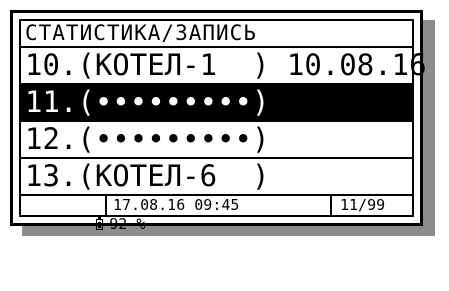  What do you see at coordinates (216, 140) in the screenshot?
I see `record-row: 12.(•••••••••)` at bounding box center [216, 140].